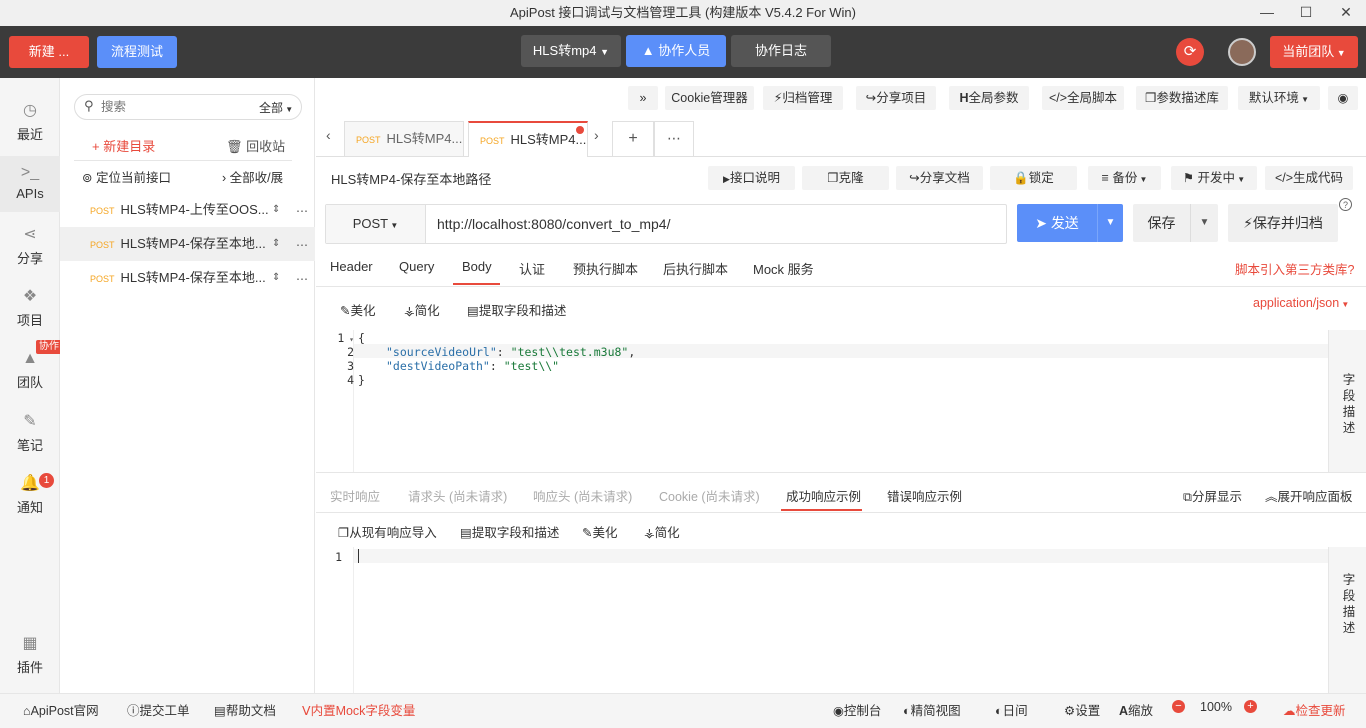 The height and width of the screenshot is (728, 1366). I want to click on check-update-button: ☁检查更新, so click(1314, 709).